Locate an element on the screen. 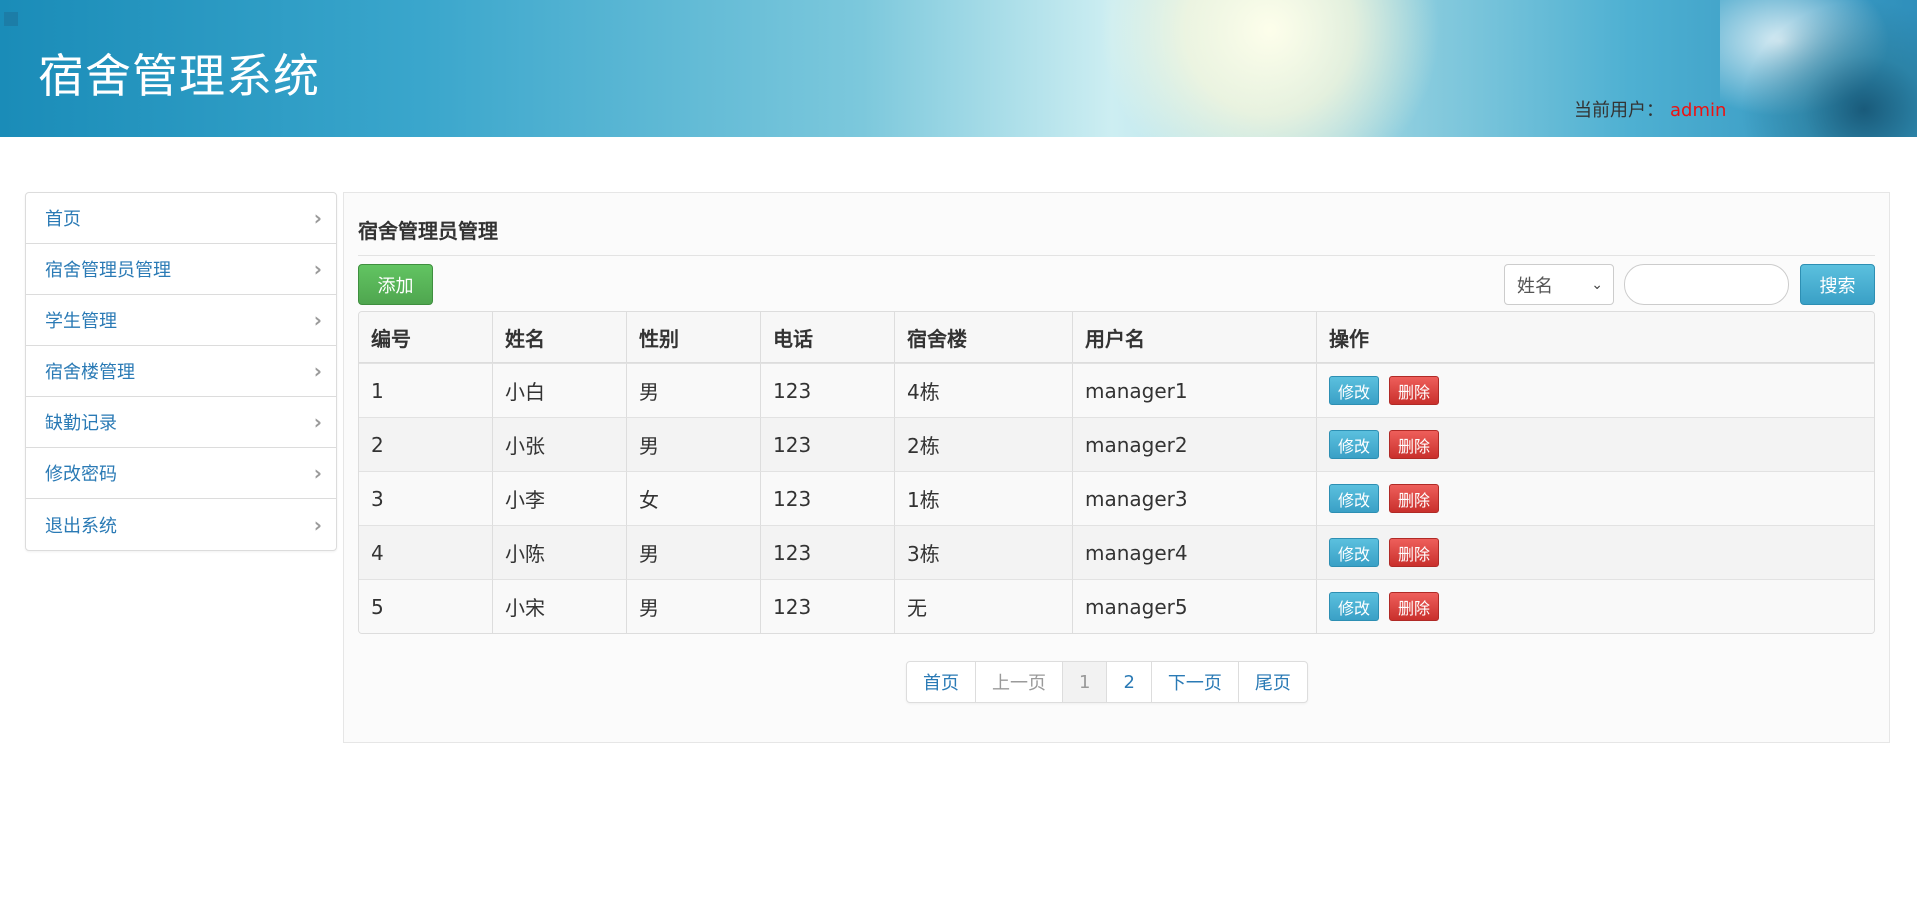  search-field-value: 姓名 is located at coordinates (1535, 286).